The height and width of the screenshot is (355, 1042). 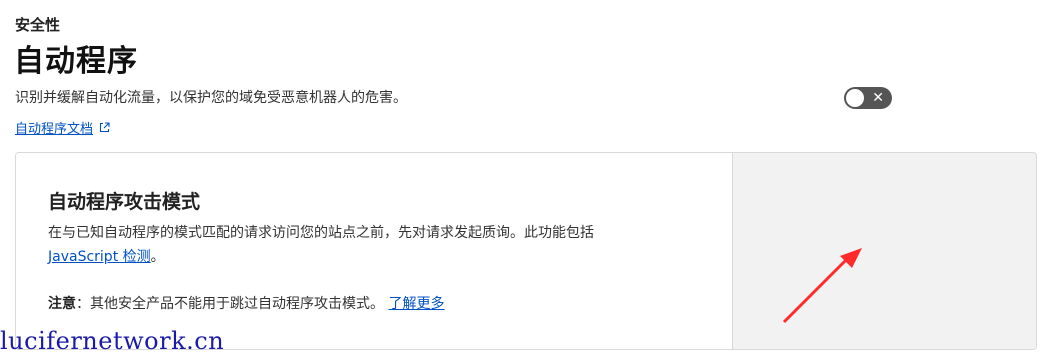 What do you see at coordinates (868, 98) in the screenshot?
I see `bot-fight-mode-toggle: ✕` at bounding box center [868, 98].